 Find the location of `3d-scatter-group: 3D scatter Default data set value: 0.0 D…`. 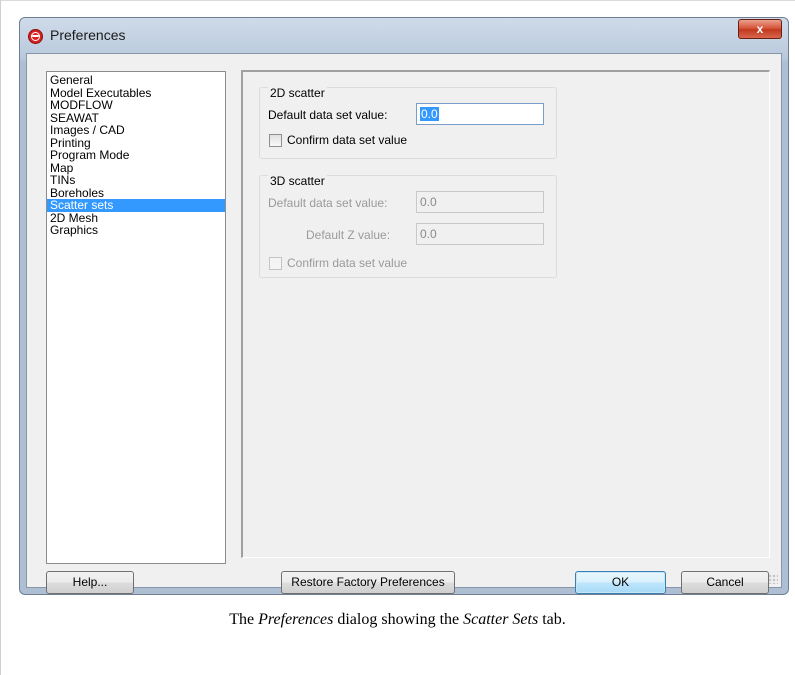

3d-scatter-group: 3D scatter Default data set value: 0.0 D… is located at coordinates (408, 226).